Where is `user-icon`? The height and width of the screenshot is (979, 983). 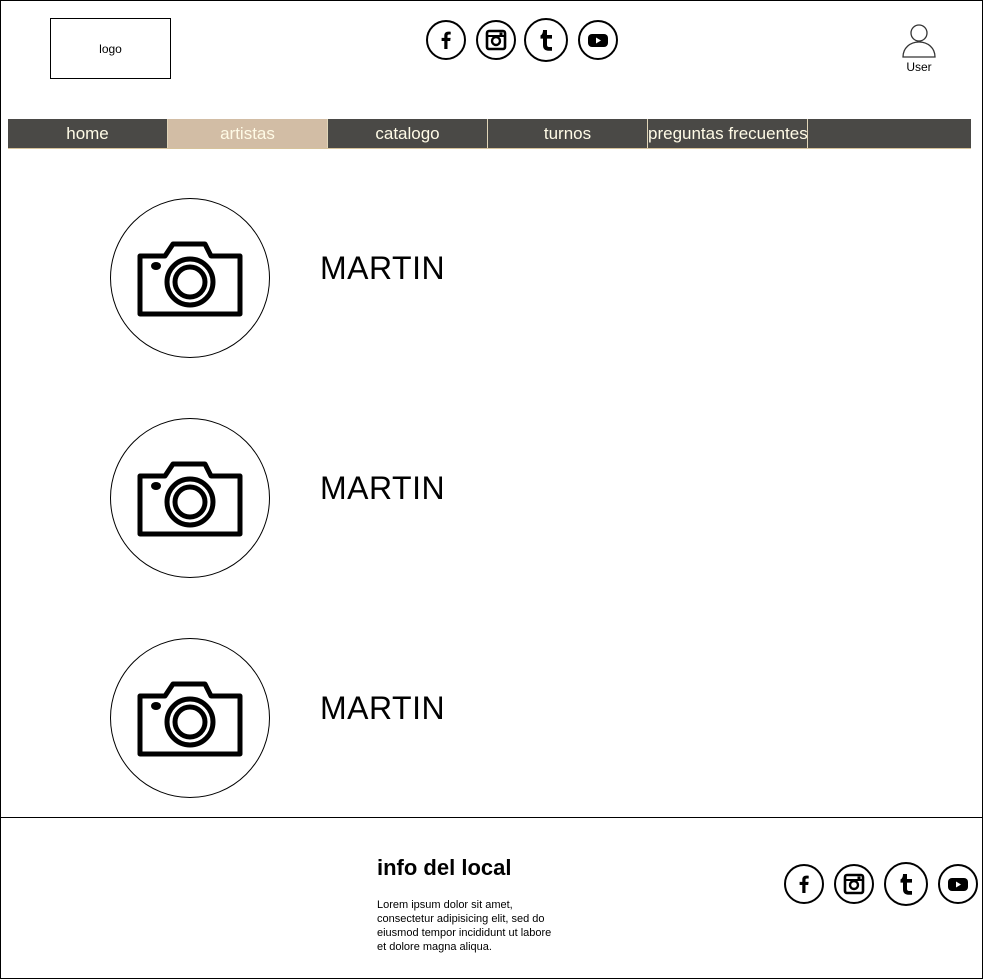 user-icon is located at coordinates (919, 41).